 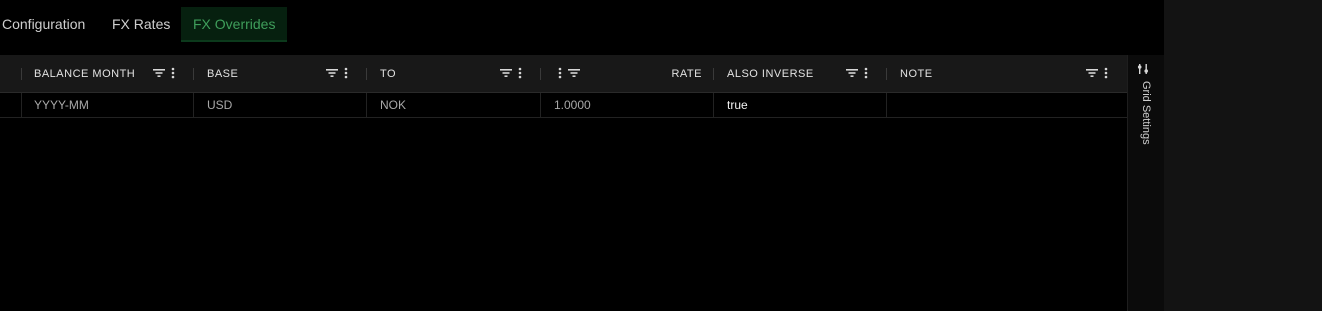 I want to click on sliders-icon, so click(x=1142, y=69).